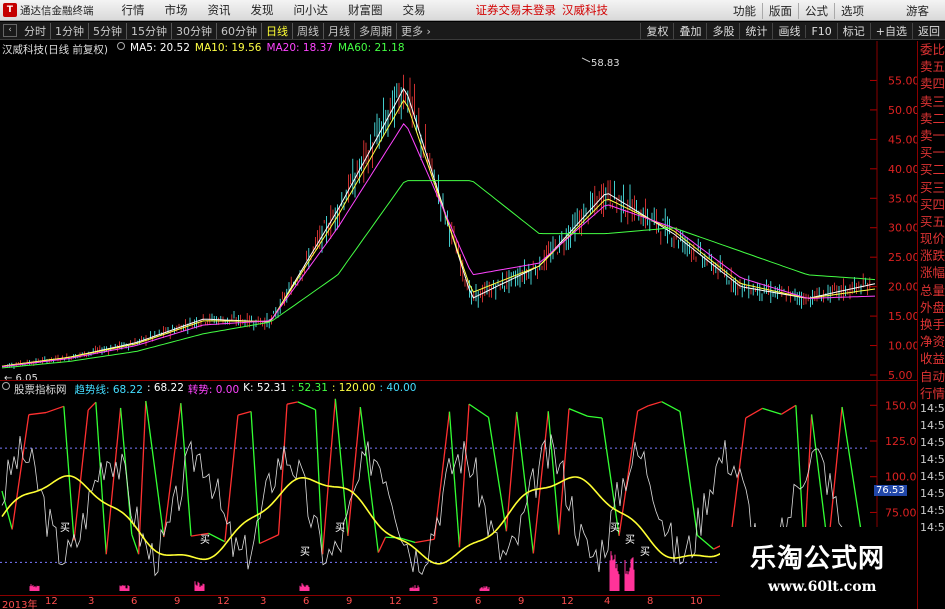 The height and width of the screenshot is (609, 945). I want to click on period-tick: 分时, so click(35, 31).